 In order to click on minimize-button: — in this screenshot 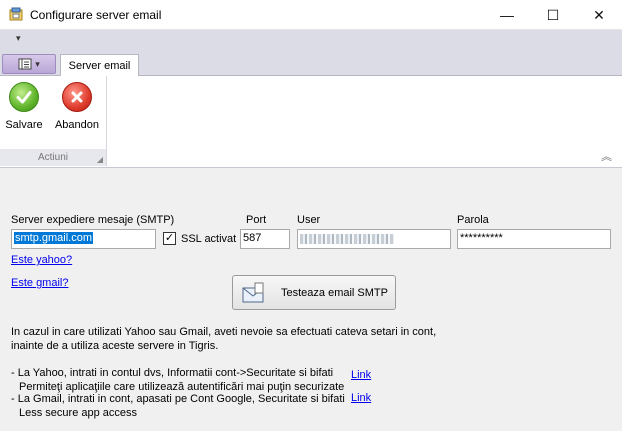, I will do `click(507, 15)`.